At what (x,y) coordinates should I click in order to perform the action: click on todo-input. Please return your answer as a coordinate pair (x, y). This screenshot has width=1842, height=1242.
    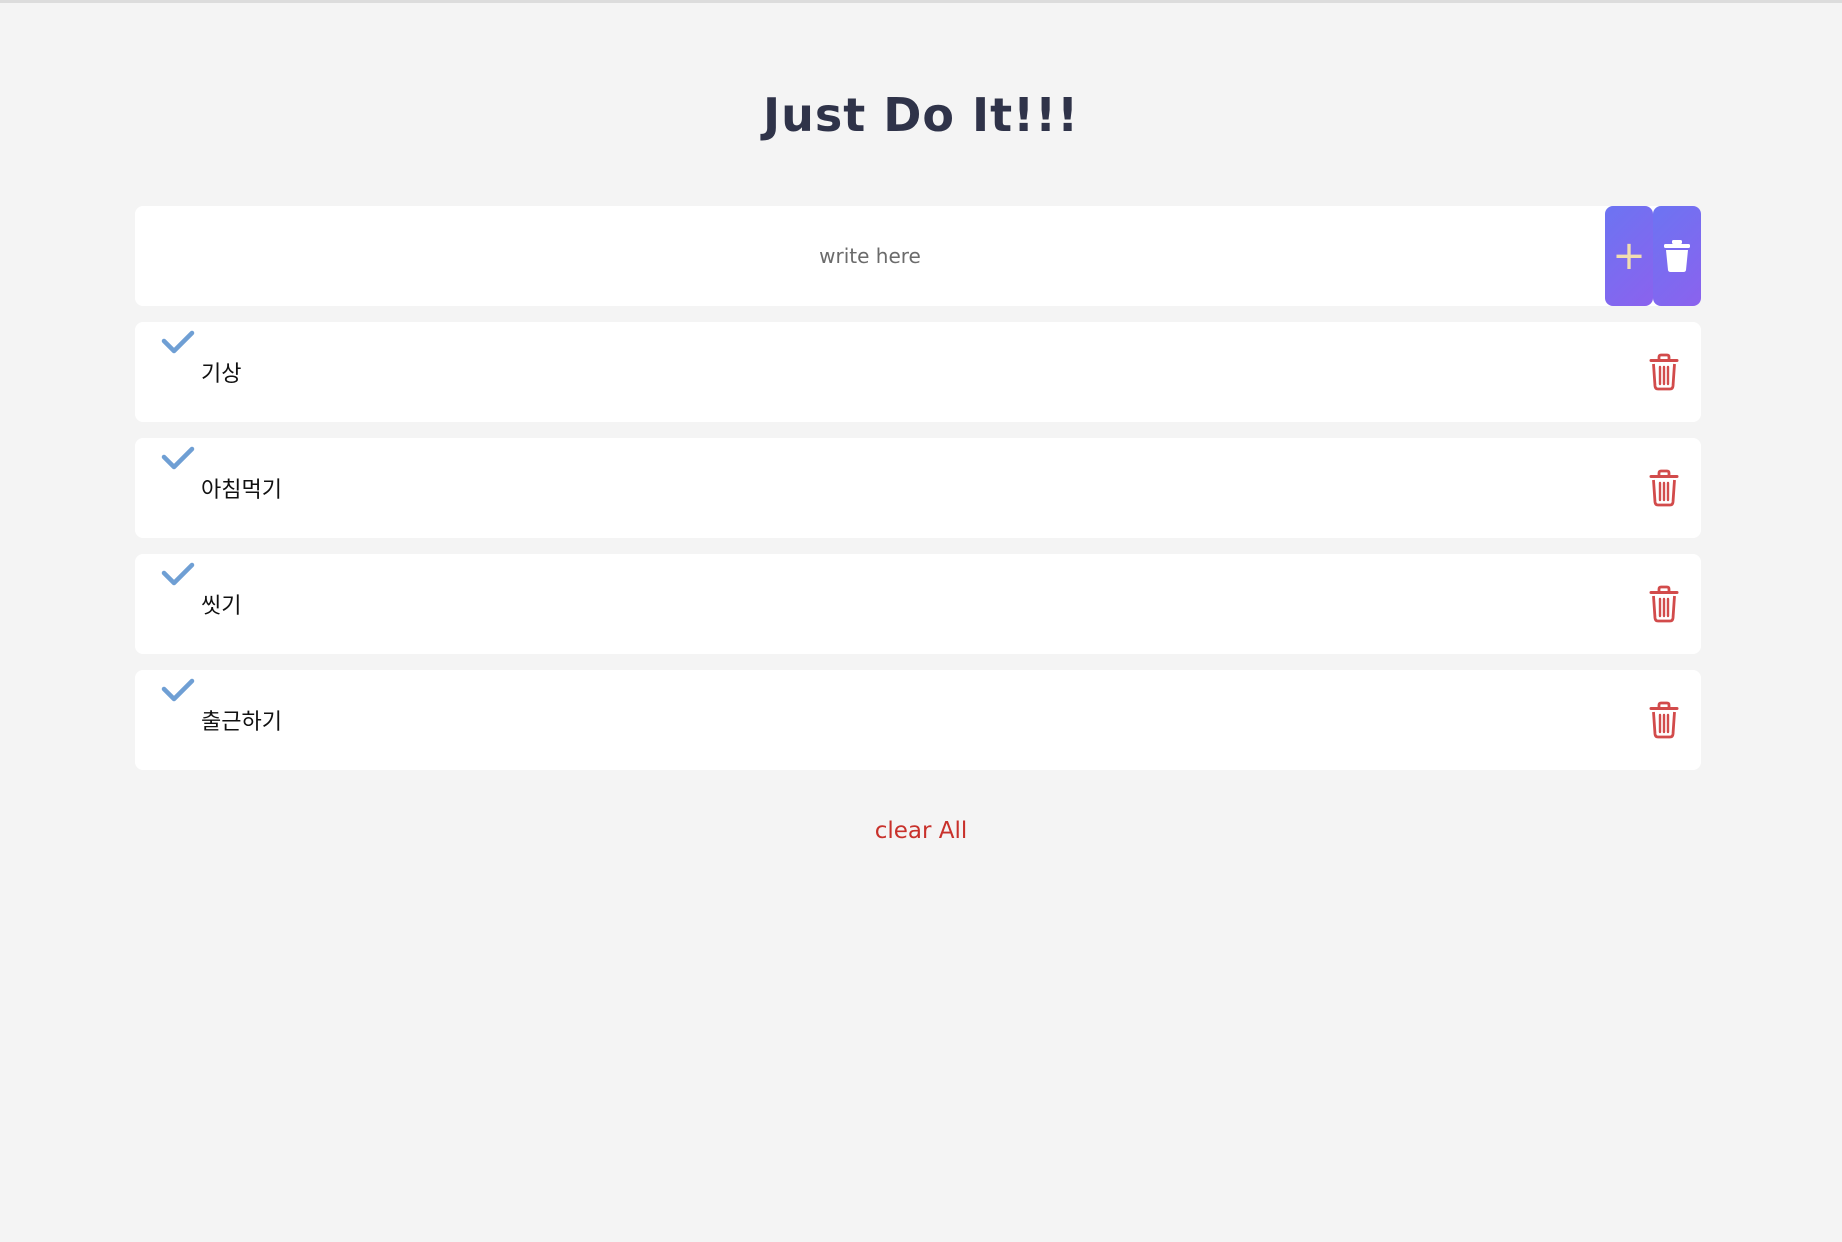
    Looking at the image, I should click on (870, 256).